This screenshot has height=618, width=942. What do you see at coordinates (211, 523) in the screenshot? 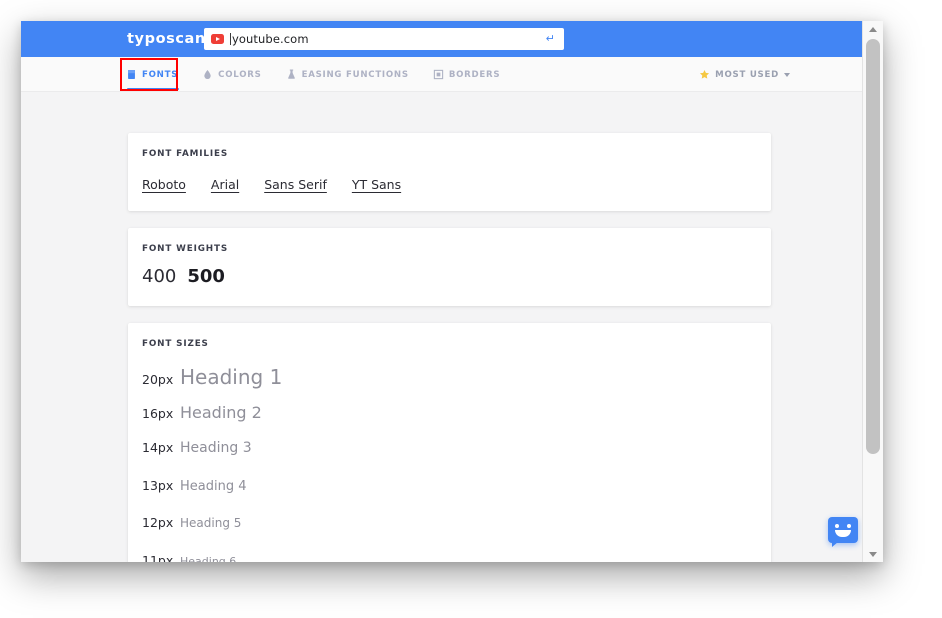
I see `font-size-sample: Heading 5` at bounding box center [211, 523].